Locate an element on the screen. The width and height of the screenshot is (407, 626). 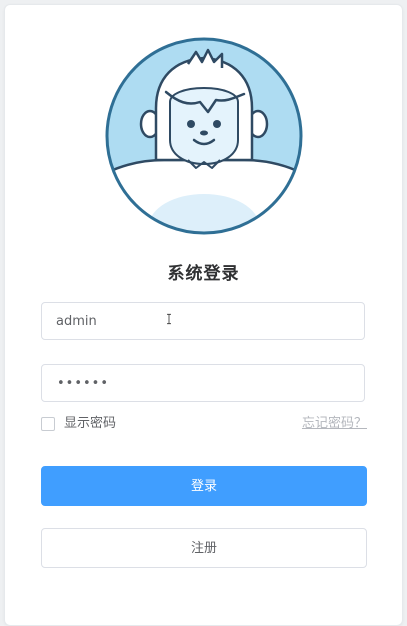
page-title: 系统登录 is located at coordinates (203, 274).